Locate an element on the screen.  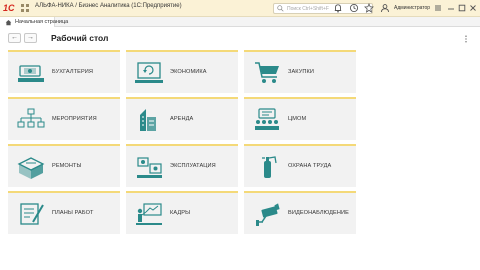
economics-icon is located at coordinates (149, 72).